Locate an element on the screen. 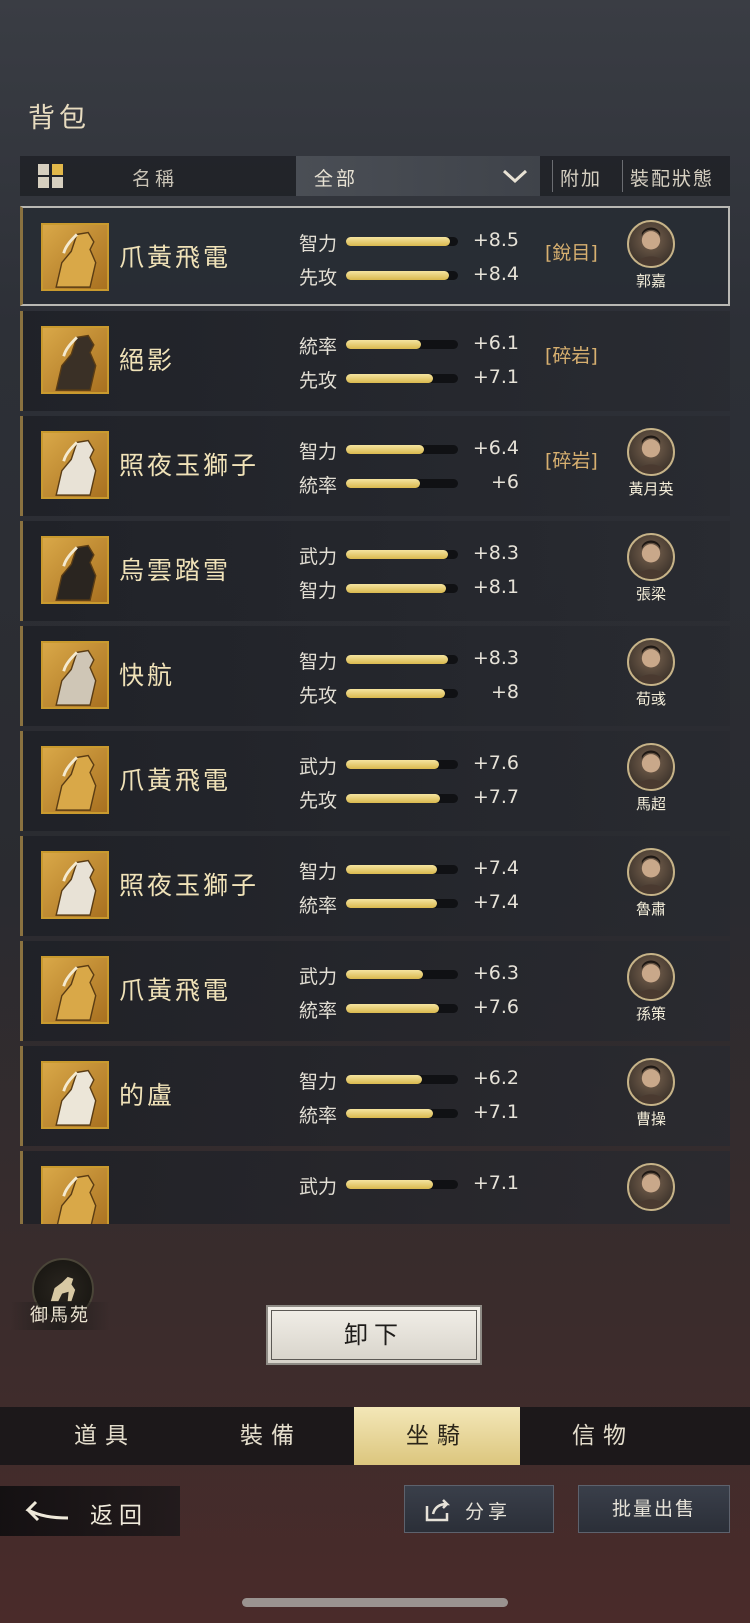 The height and width of the screenshot is (1623, 750). tab-items: 道具 is located at coordinates (105, 1436).